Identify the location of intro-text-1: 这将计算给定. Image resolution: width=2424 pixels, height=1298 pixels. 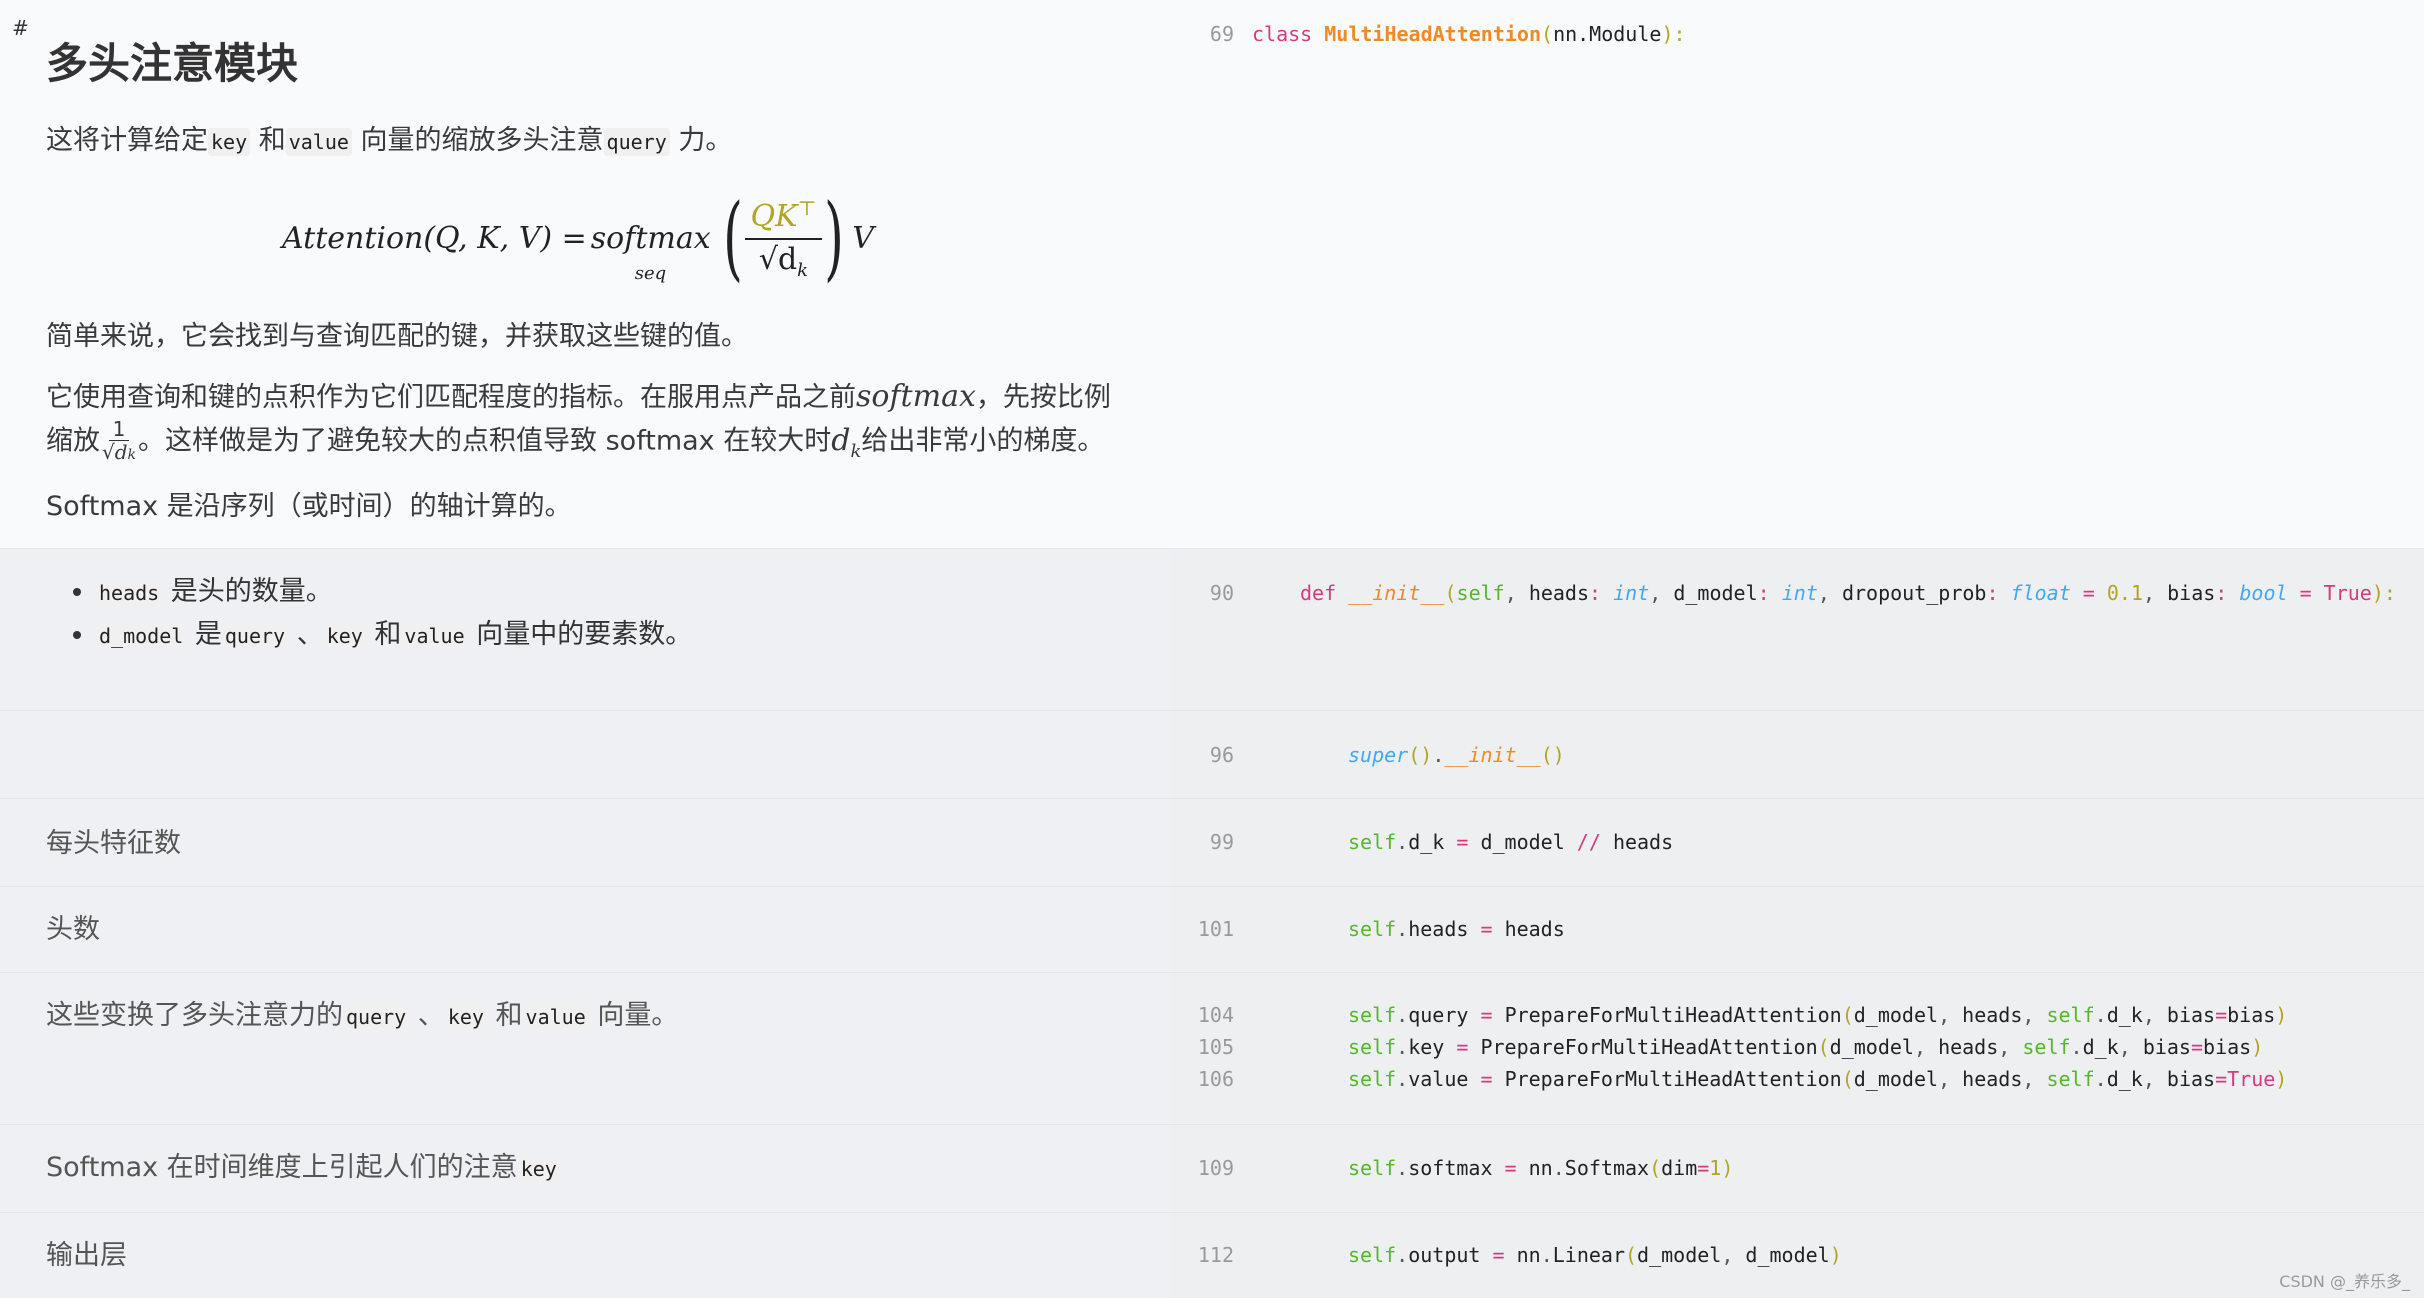
(127, 140).